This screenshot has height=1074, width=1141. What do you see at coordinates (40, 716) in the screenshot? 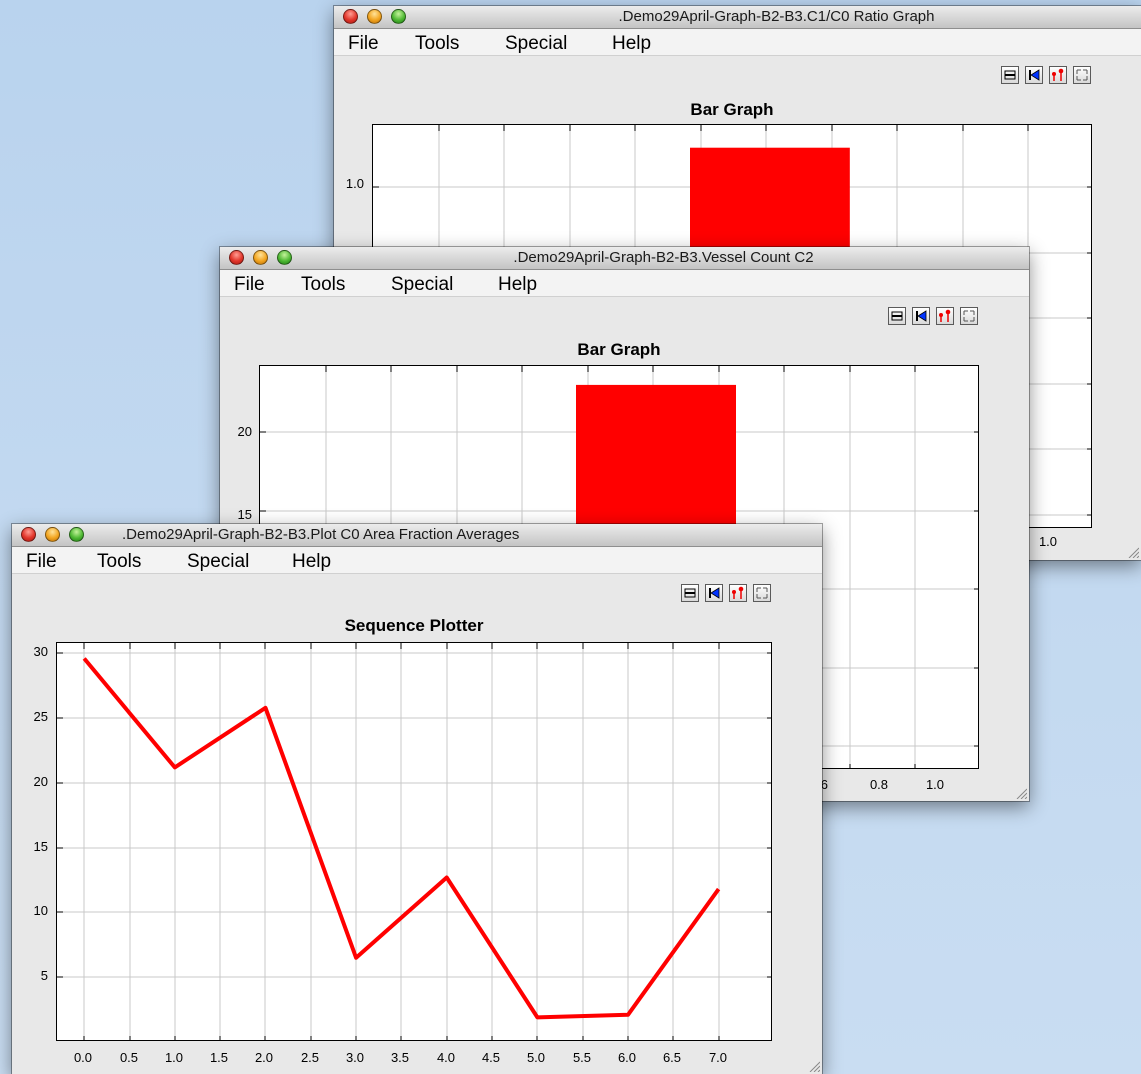
I see `y-tick-label: 25` at bounding box center [40, 716].